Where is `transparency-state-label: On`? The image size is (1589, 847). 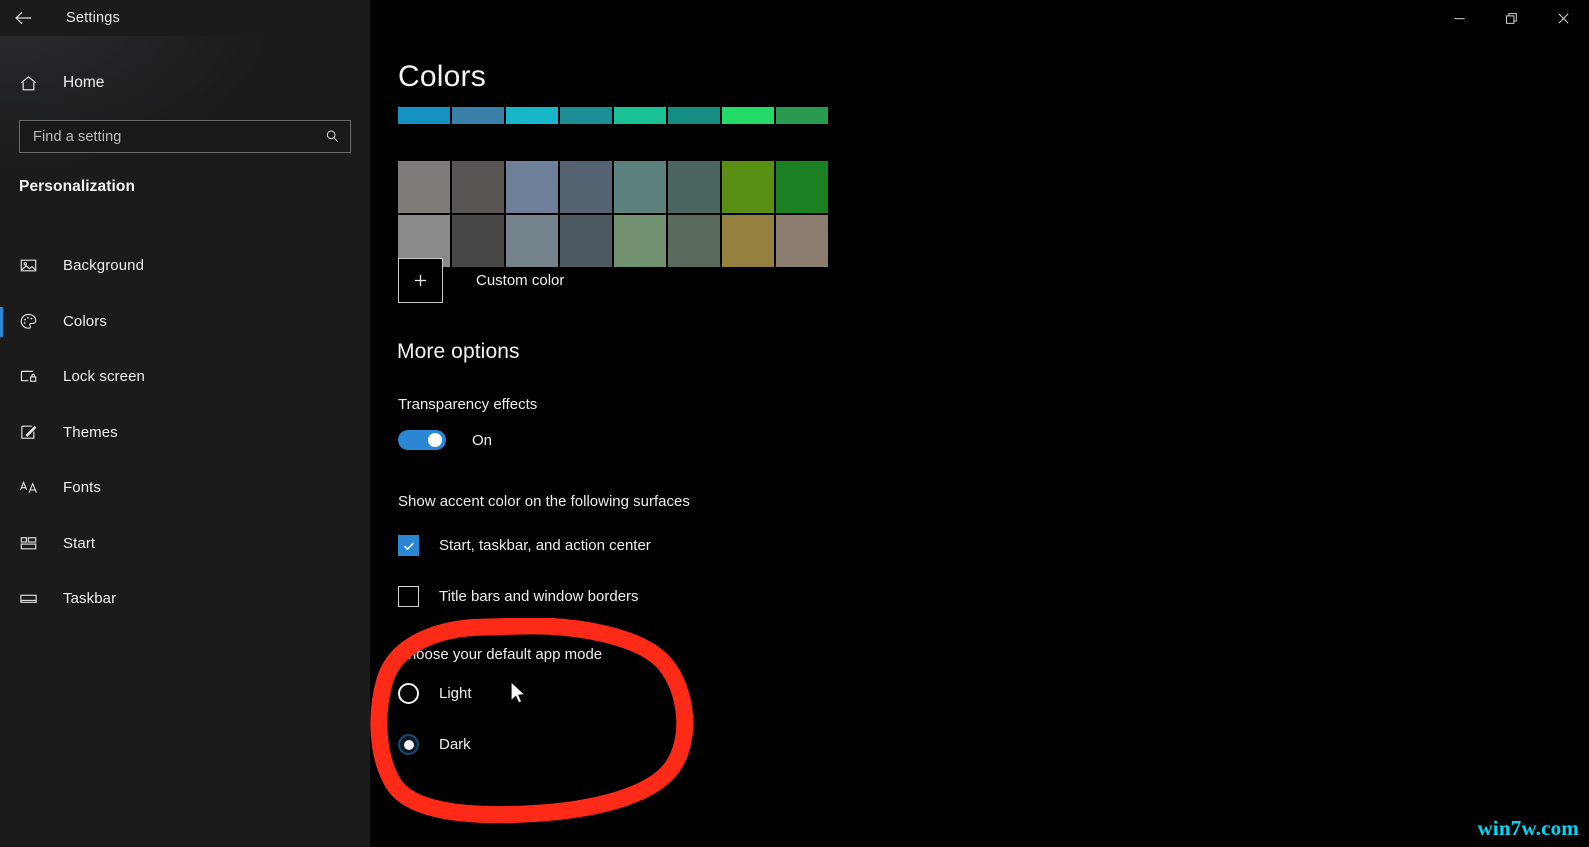
transparency-state-label: On is located at coordinates (482, 440).